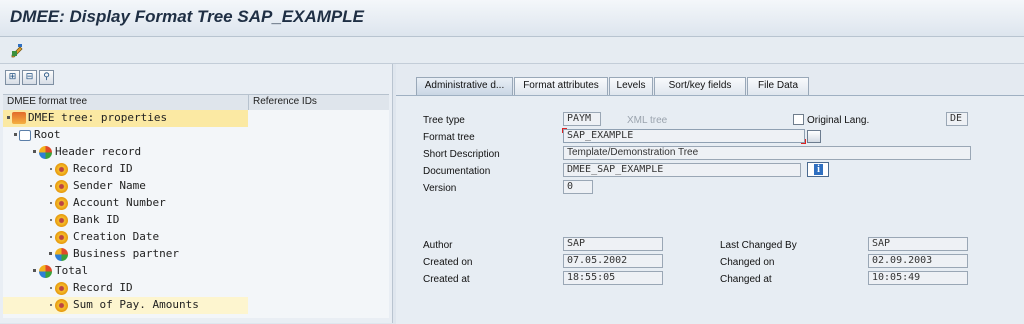 The height and width of the screenshot is (324, 1024). What do you see at coordinates (918, 261) in the screenshot?
I see `changed-on-field: 02.09.2003` at bounding box center [918, 261].